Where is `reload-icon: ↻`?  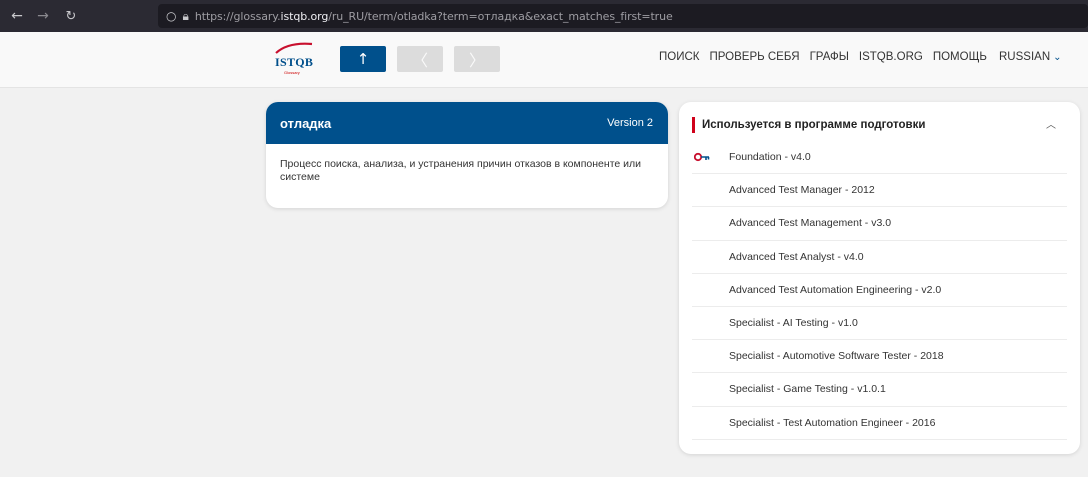 reload-icon: ↻ is located at coordinates (71, 16).